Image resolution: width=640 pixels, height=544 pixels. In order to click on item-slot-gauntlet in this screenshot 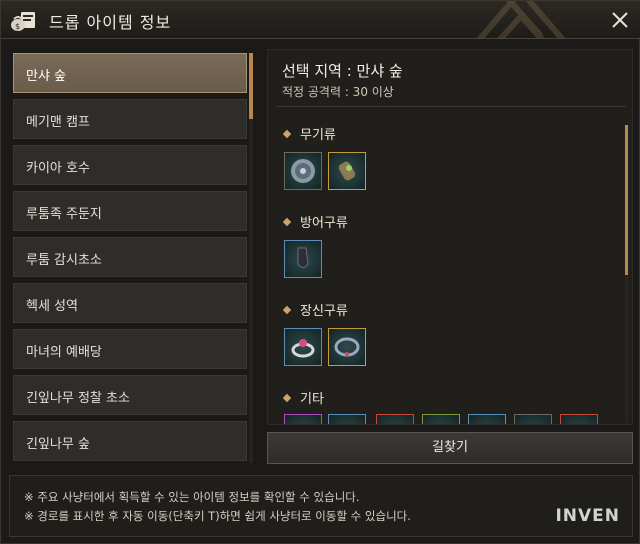, I will do `click(347, 171)`.